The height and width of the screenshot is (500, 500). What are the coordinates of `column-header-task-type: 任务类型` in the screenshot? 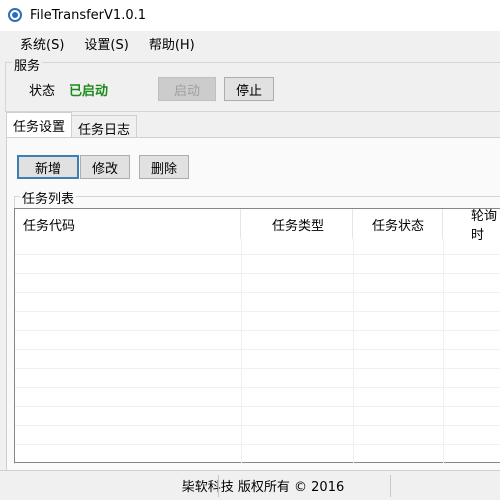 It's located at (297, 224).